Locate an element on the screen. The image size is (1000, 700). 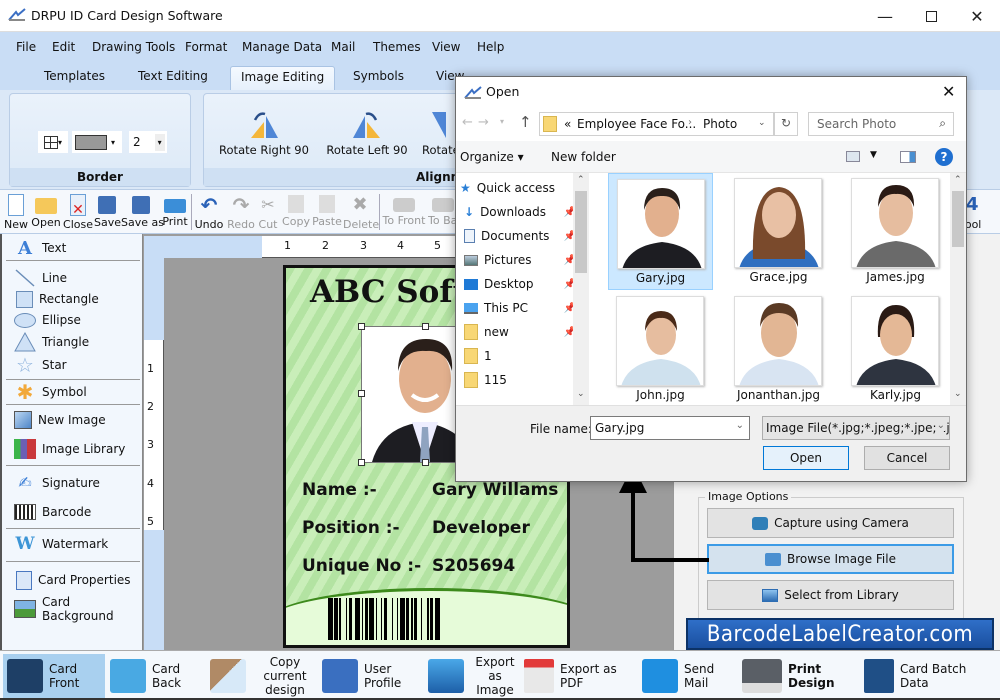
select-from-library-button: Select from Library is located at coordinates (830, 595).